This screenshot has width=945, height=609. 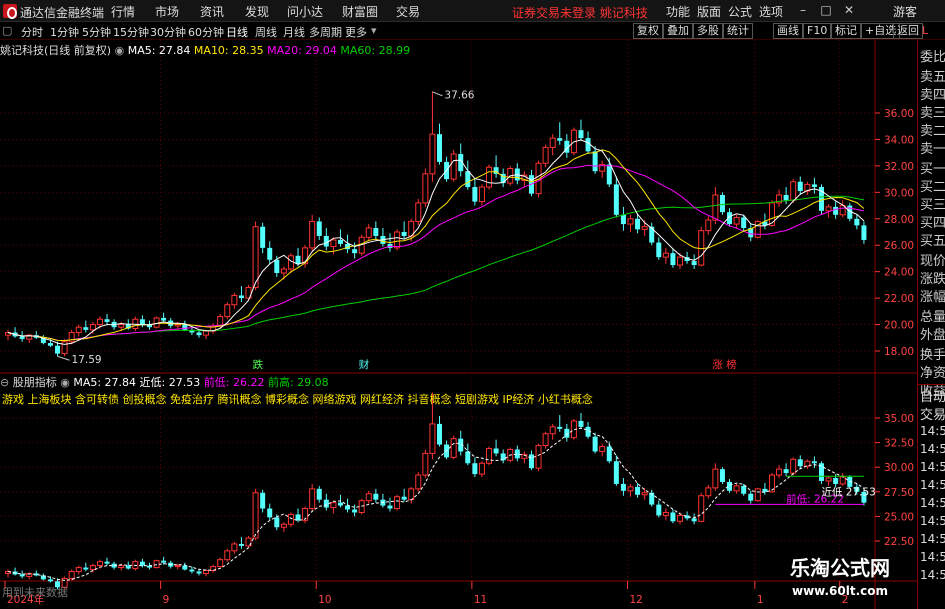 What do you see at coordinates (257, 11) in the screenshot?
I see `menu-item-discover: 发现` at bounding box center [257, 11].